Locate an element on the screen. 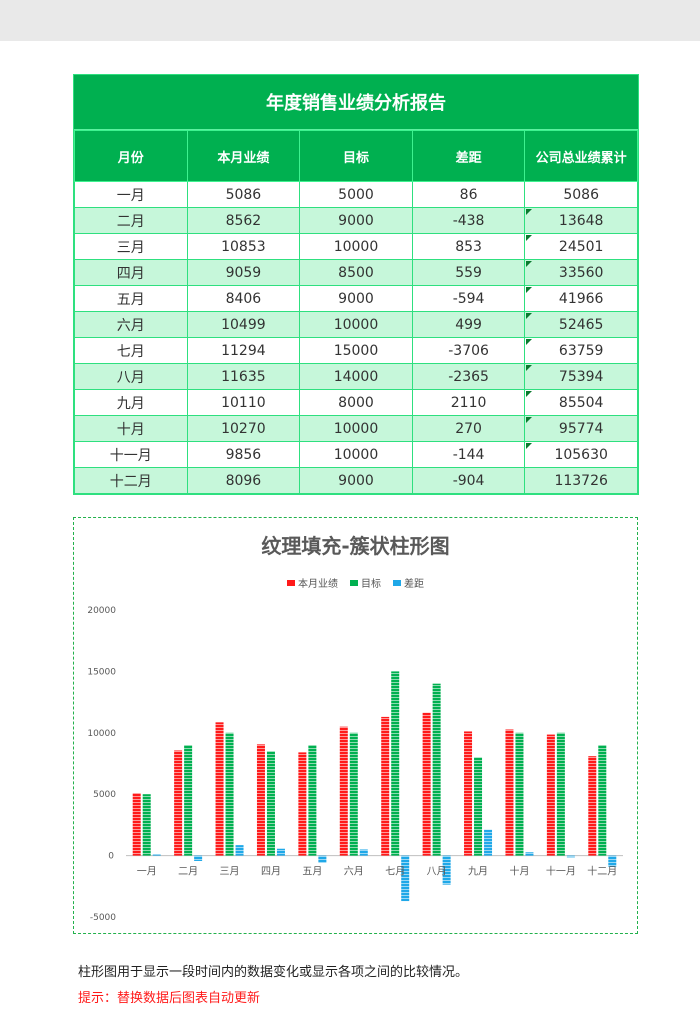 The image size is (700, 1030). cell-cumulative: 85504 is located at coordinates (581, 402).